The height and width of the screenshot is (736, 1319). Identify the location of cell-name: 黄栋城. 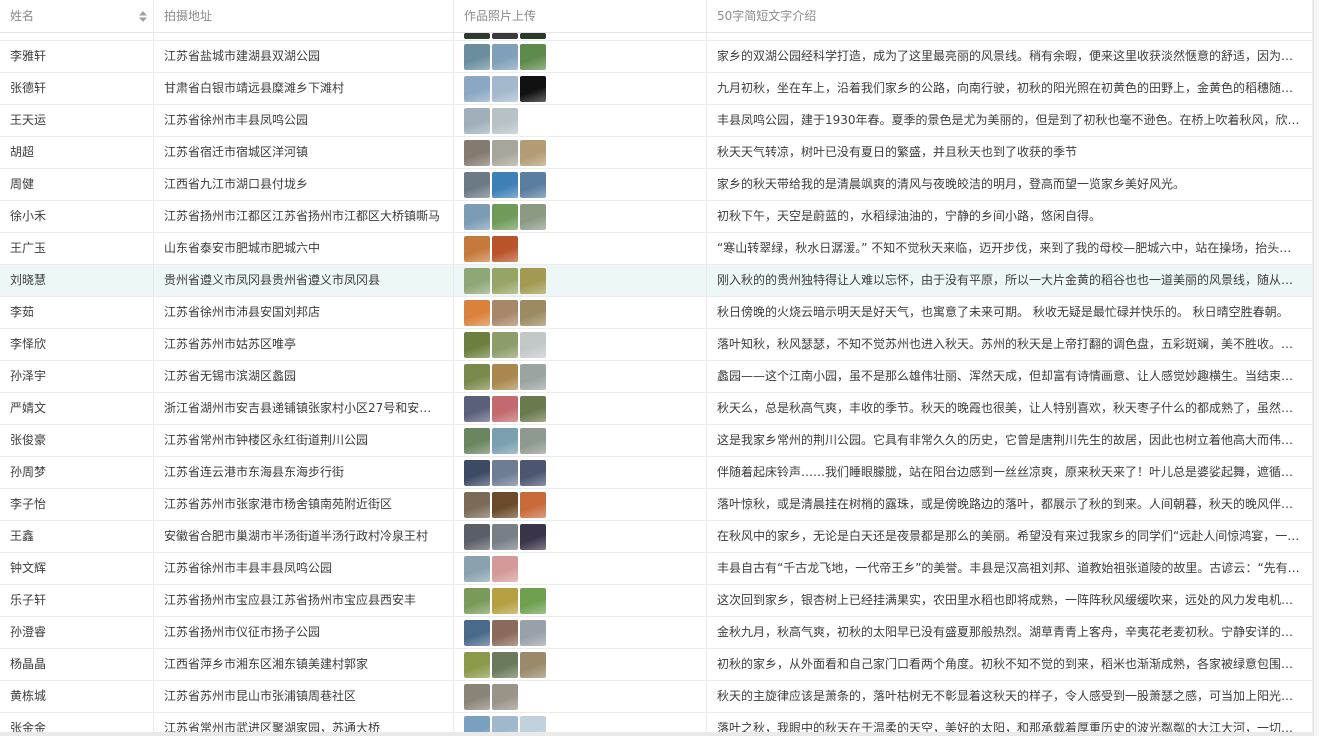
(77, 696).